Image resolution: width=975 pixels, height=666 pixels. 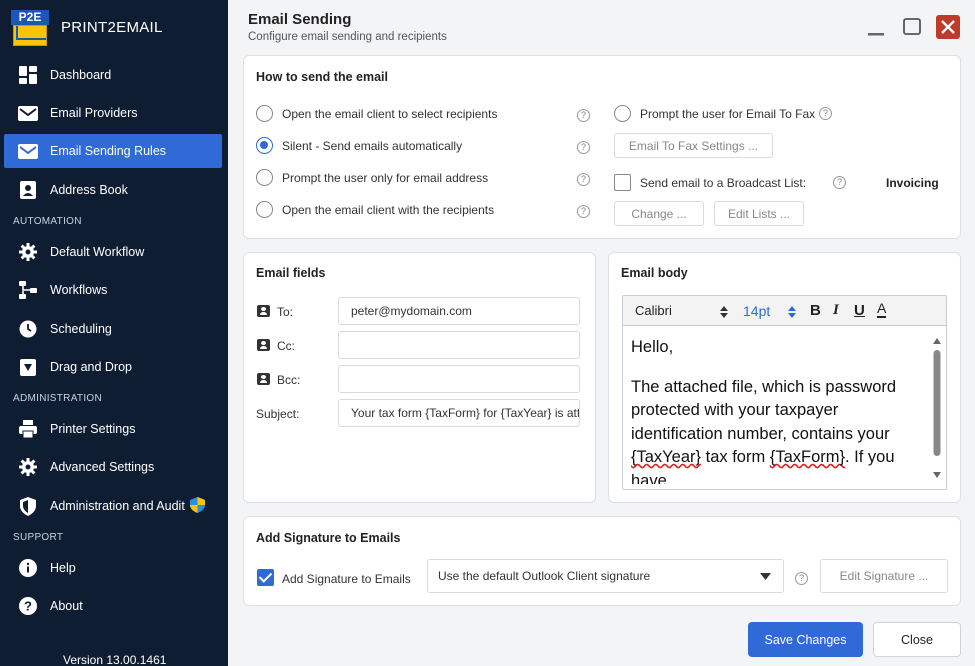 What do you see at coordinates (815, 310) in the screenshot?
I see `bold-button: B` at bounding box center [815, 310].